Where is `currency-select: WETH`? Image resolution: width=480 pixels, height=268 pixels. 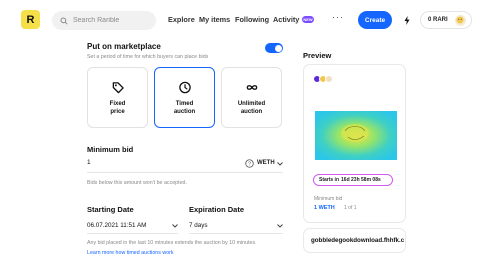 currency-select: WETH is located at coordinates (266, 163).